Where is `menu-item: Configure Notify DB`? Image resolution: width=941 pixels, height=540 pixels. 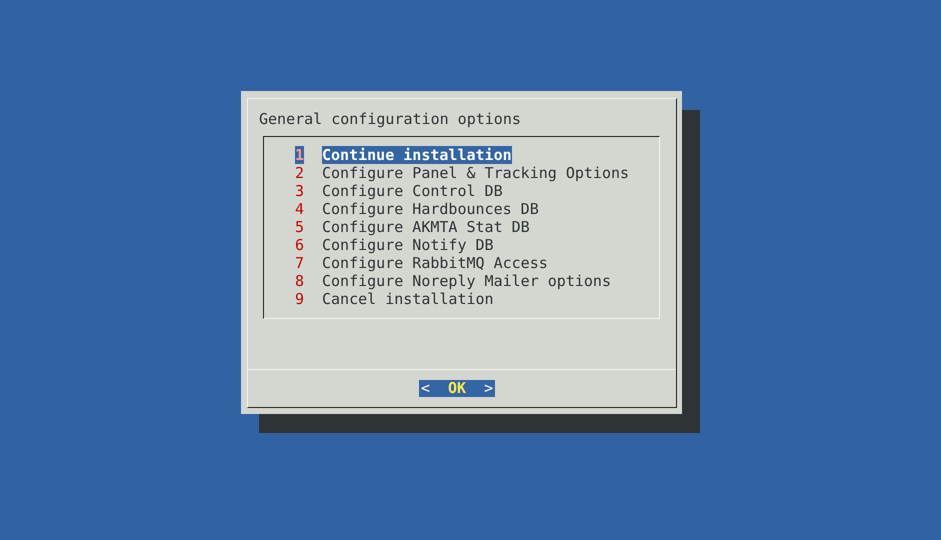
menu-item: Configure Notify DB is located at coordinates (408, 245).